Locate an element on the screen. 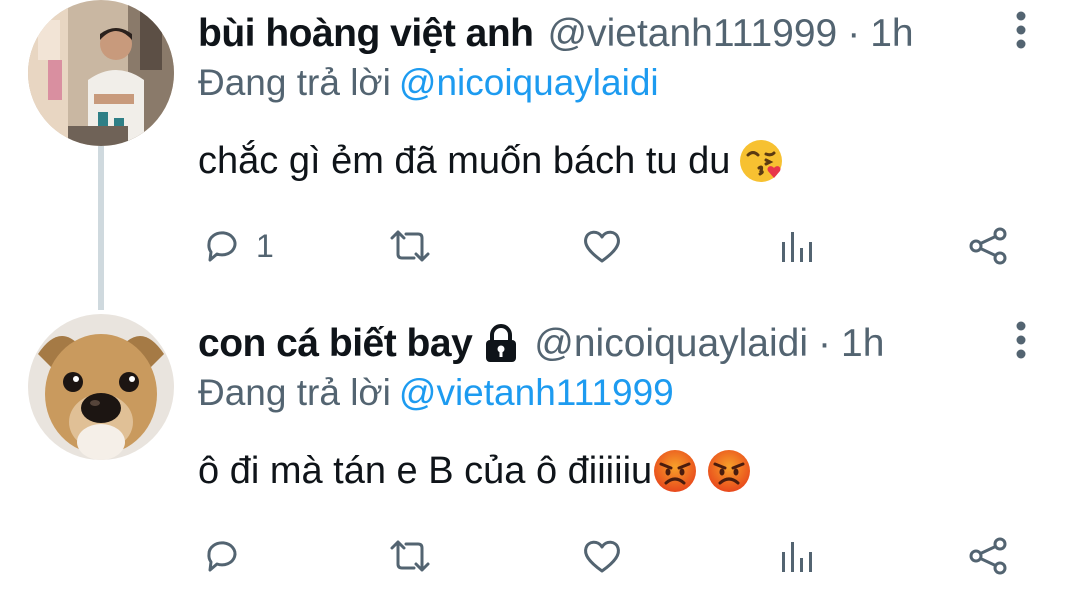 The image size is (1080, 596). lock-icon is located at coordinates (501, 344).